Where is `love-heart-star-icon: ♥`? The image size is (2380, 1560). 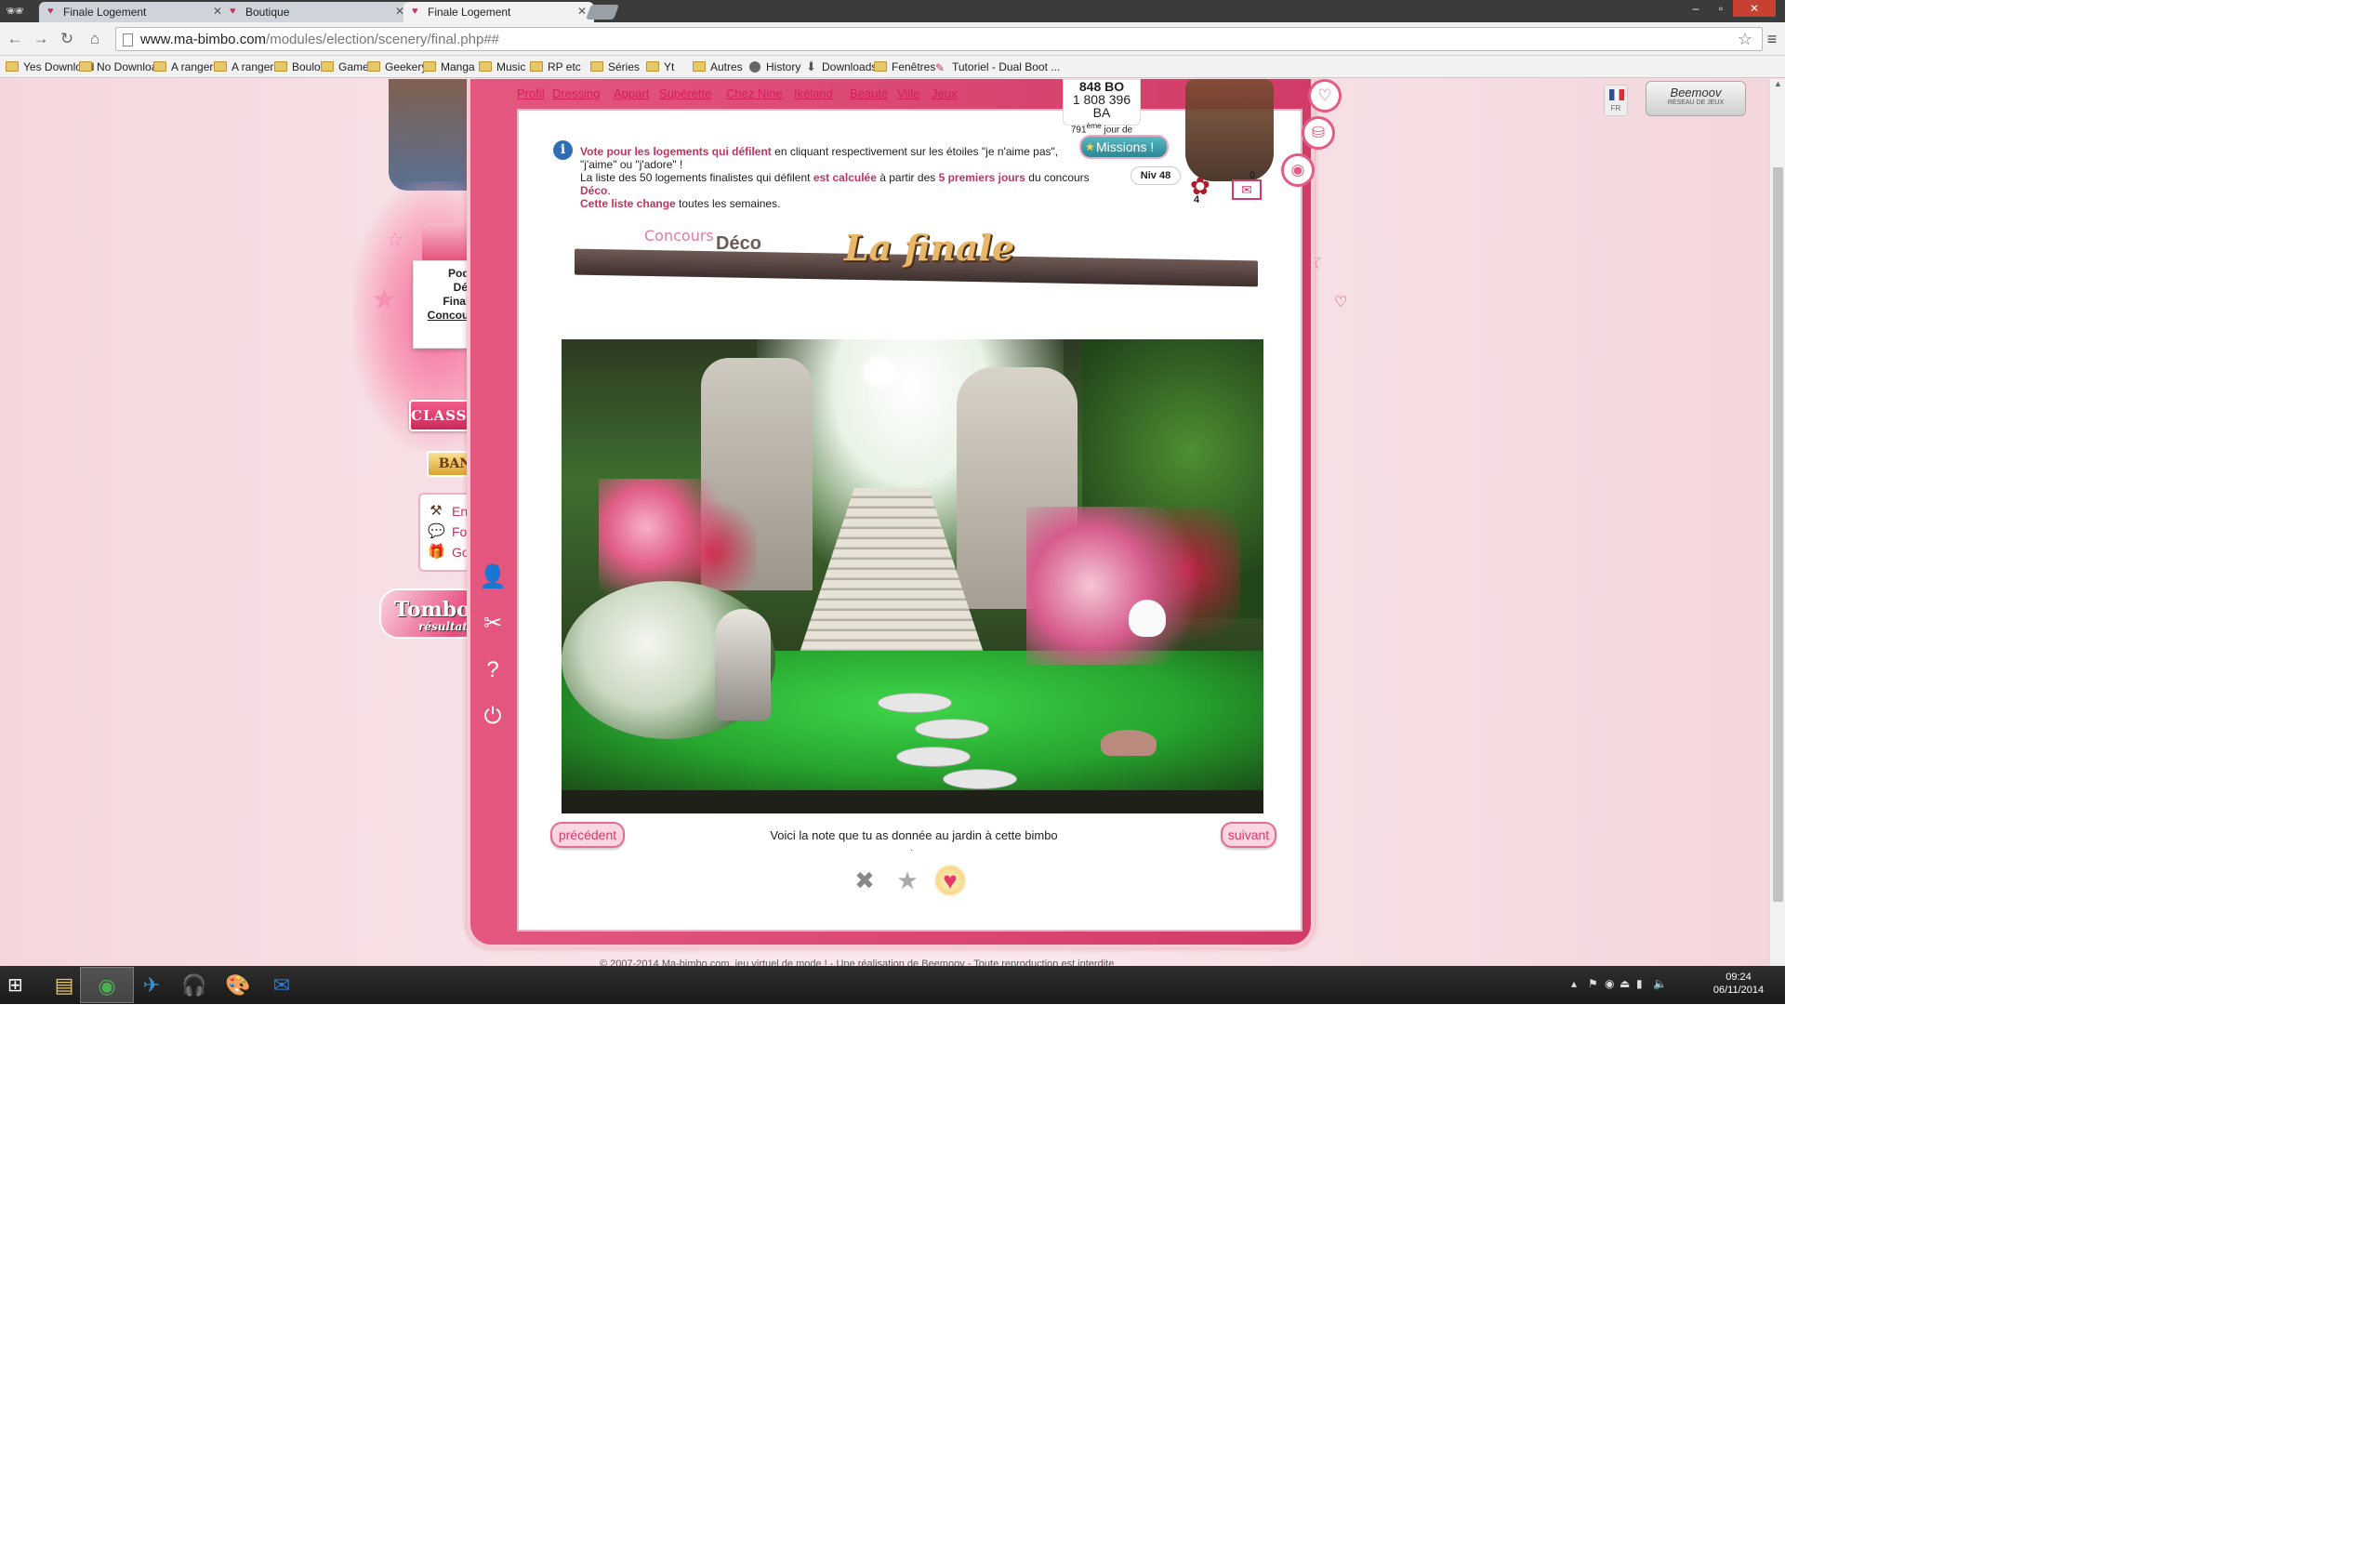
love-heart-star-icon: ♥ is located at coordinates (950, 880).